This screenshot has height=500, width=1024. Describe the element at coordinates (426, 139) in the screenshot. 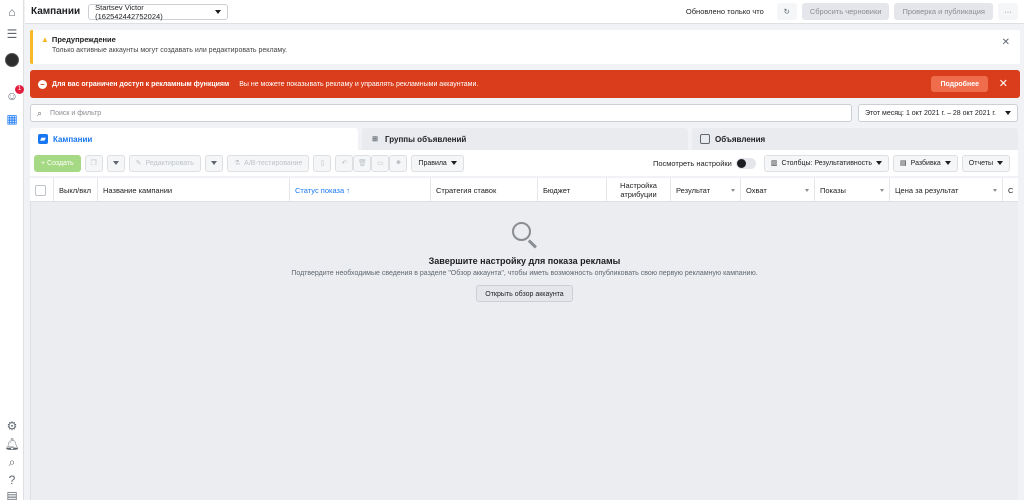

I see `tab-label: Группы объявлений` at that location.